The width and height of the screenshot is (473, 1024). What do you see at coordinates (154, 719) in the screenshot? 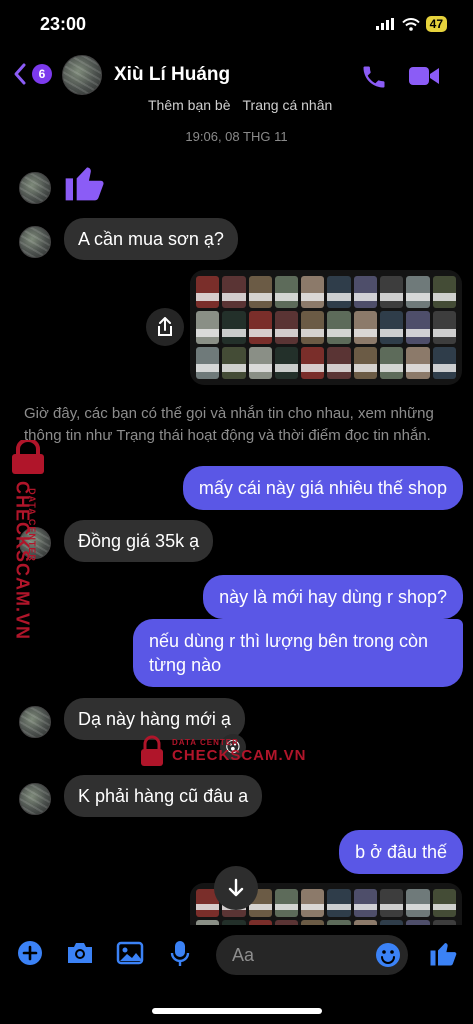
I see `incoming-message: Dạ này hàng mới ạ` at bounding box center [154, 719].